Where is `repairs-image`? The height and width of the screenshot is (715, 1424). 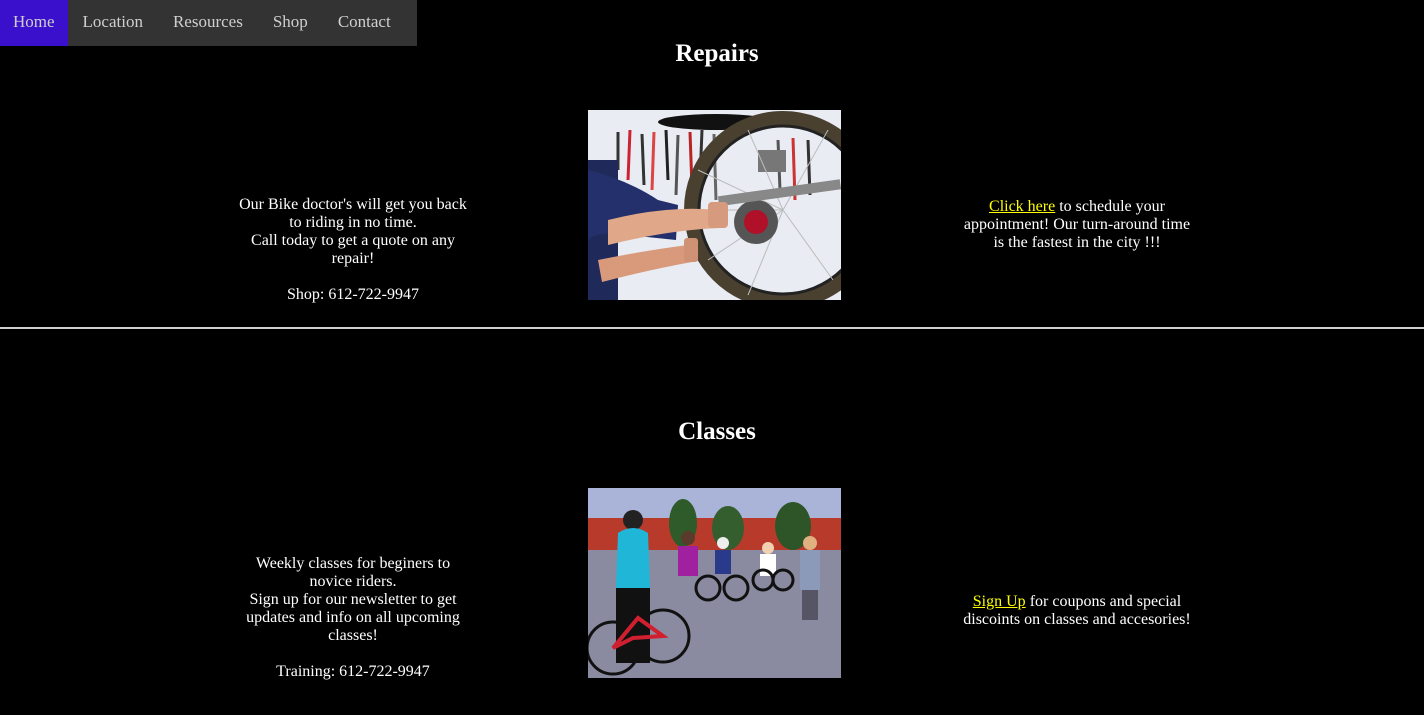 repairs-image is located at coordinates (714, 205).